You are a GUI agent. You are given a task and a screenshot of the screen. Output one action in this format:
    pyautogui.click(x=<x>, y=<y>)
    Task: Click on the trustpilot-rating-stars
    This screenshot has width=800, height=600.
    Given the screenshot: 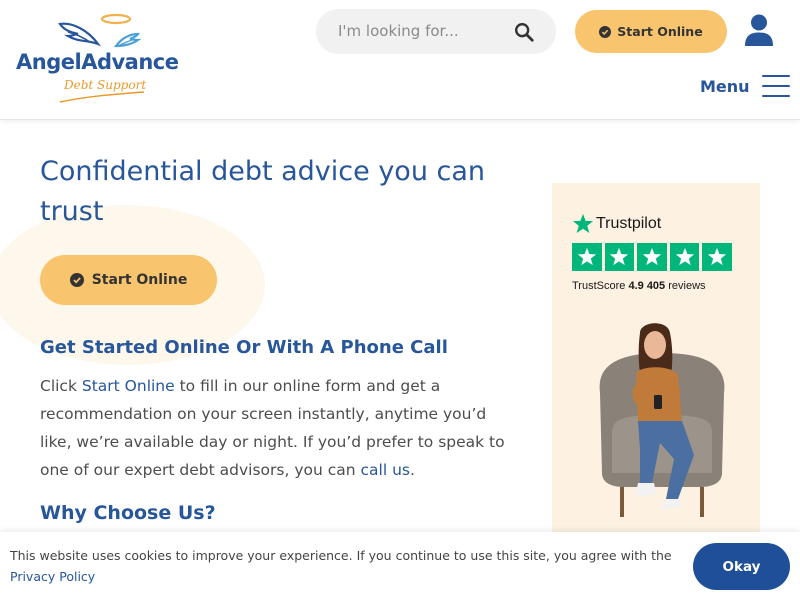 What is the action you would take?
    pyautogui.click(x=652, y=257)
    